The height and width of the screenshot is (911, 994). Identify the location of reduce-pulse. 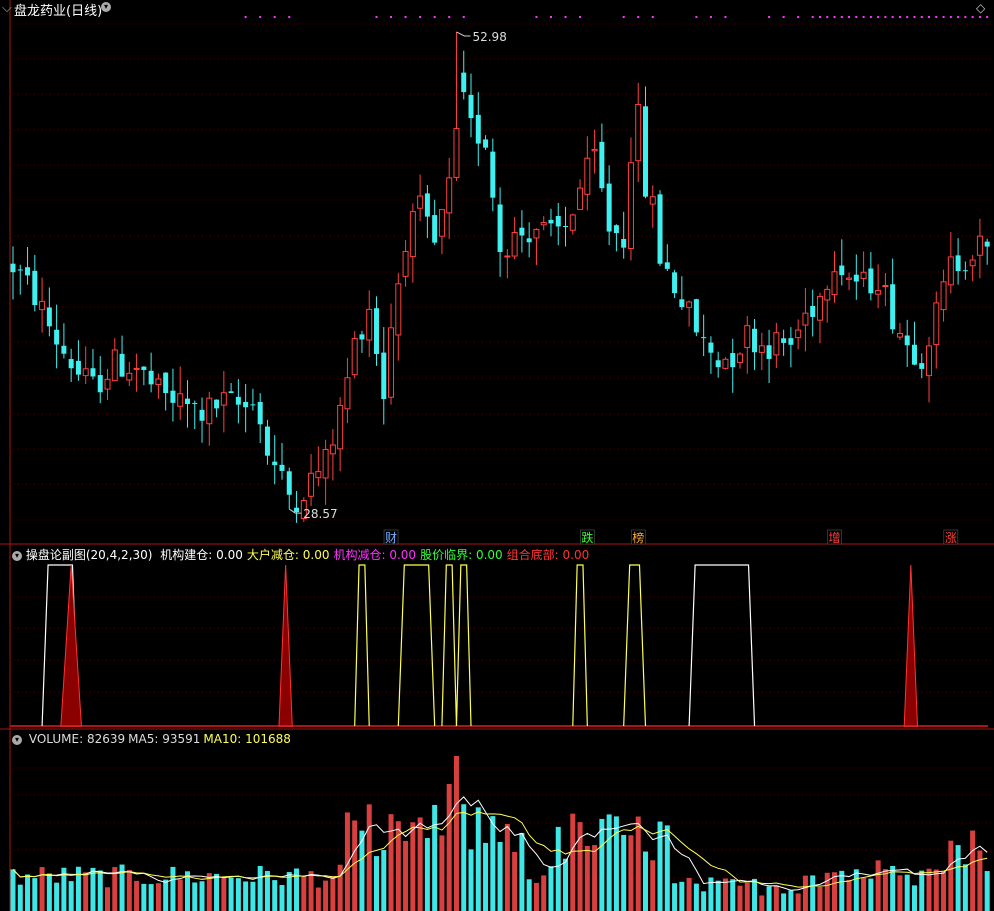
(449, 645).